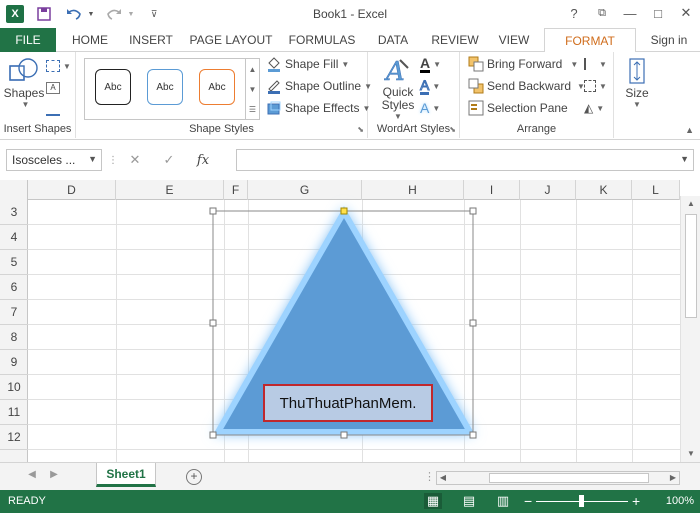  Describe the element at coordinates (590, 40) in the screenshot. I see `tab-format: FORMAT` at that location.